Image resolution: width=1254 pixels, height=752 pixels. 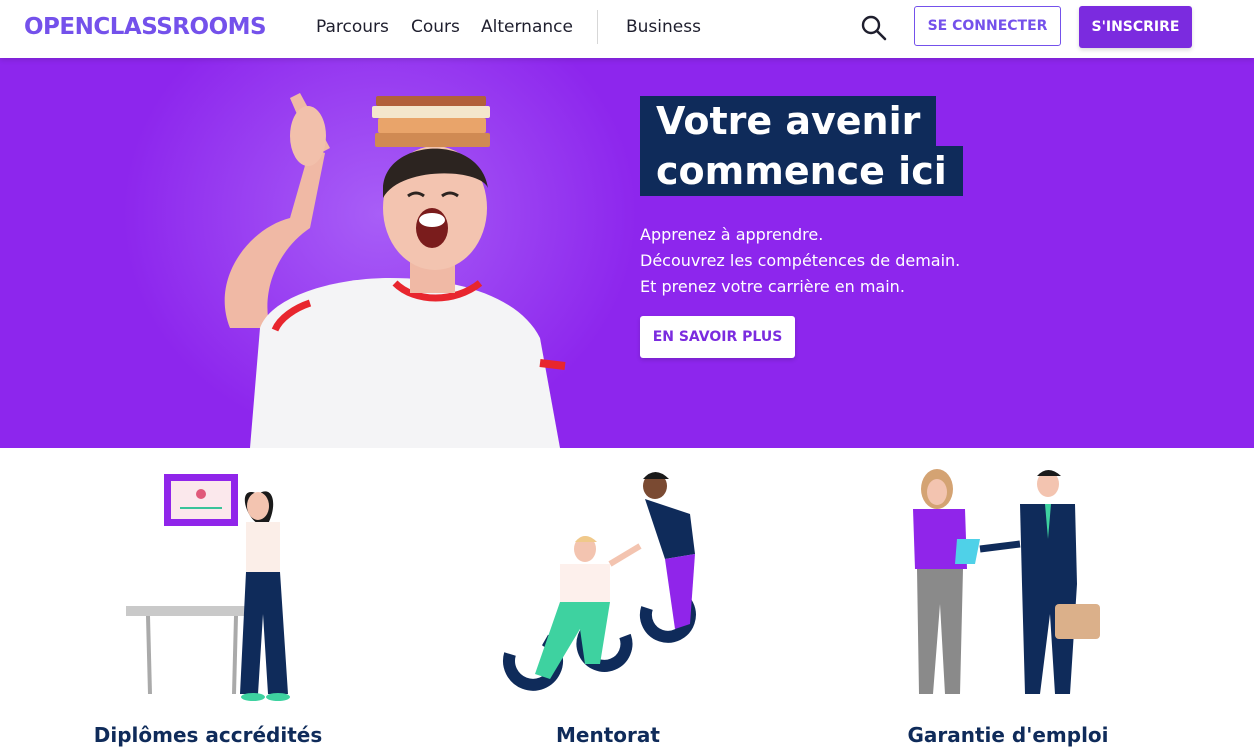 What do you see at coordinates (208, 735) in the screenshot?
I see `feature-title-diplomas: Diplômes accrédités` at bounding box center [208, 735].